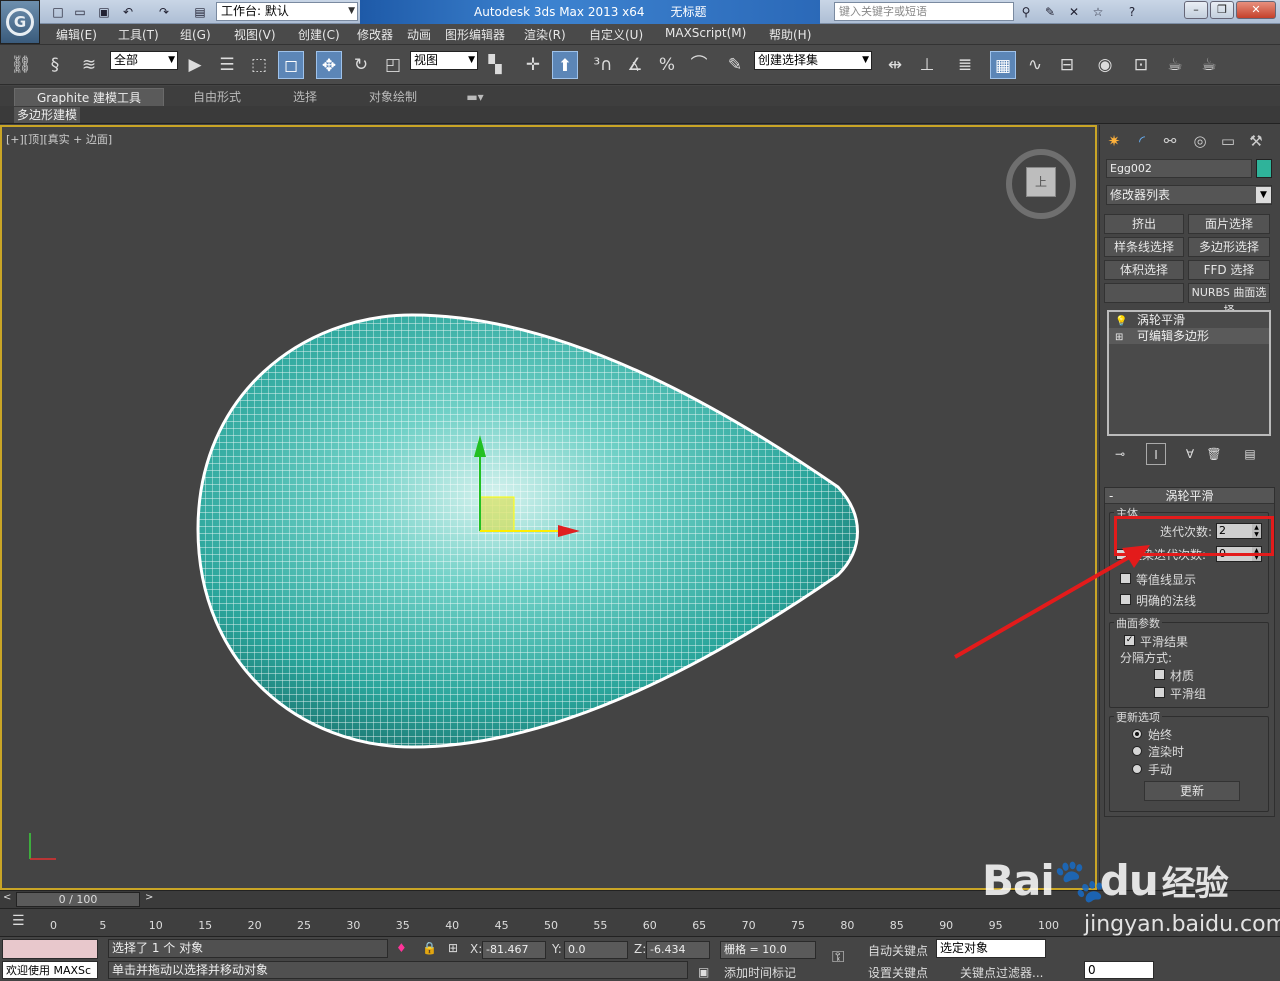 This screenshot has width=1280, height=981. What do you see at coordinates (898, 972) in the screenshot?
I see `set-key-button: 设置关键点` at bounding box center [898, 972].